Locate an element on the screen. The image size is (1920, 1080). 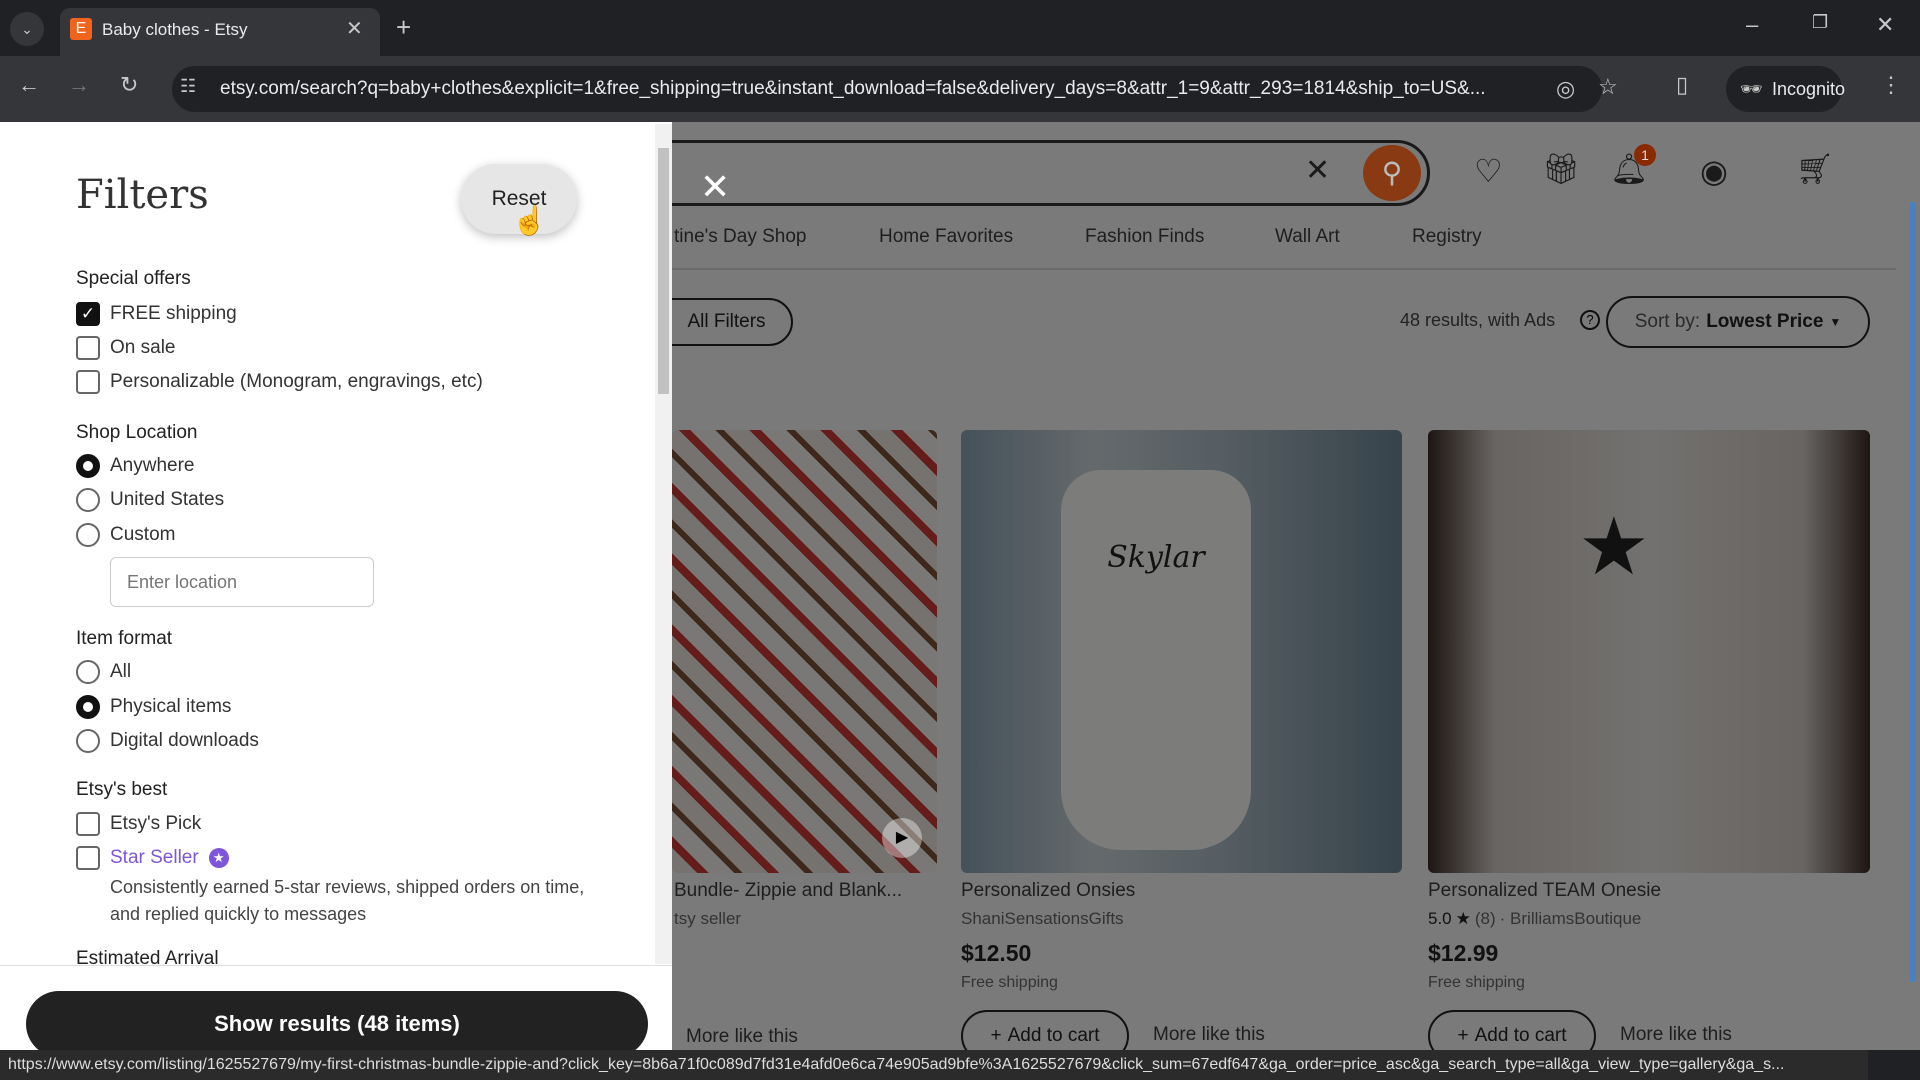
search-icon: ⚲ is located at coordinates (1392, 172).